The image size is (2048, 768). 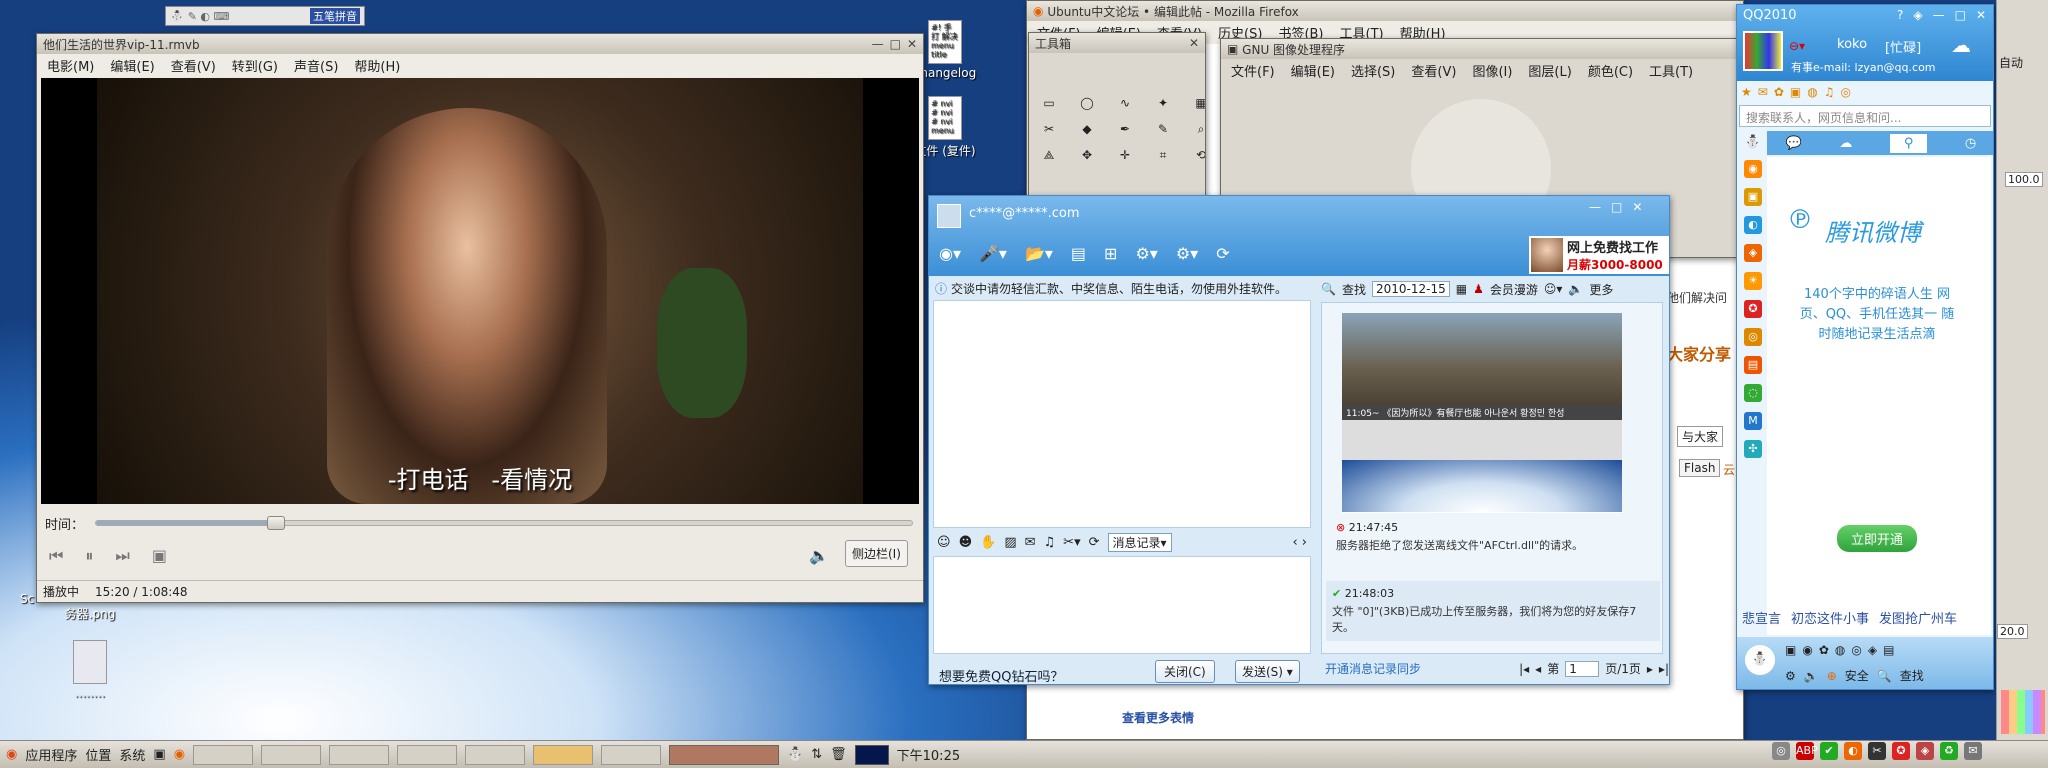 I want to click on tab-groups-icon: ☁, so click(x=1845, y=143).